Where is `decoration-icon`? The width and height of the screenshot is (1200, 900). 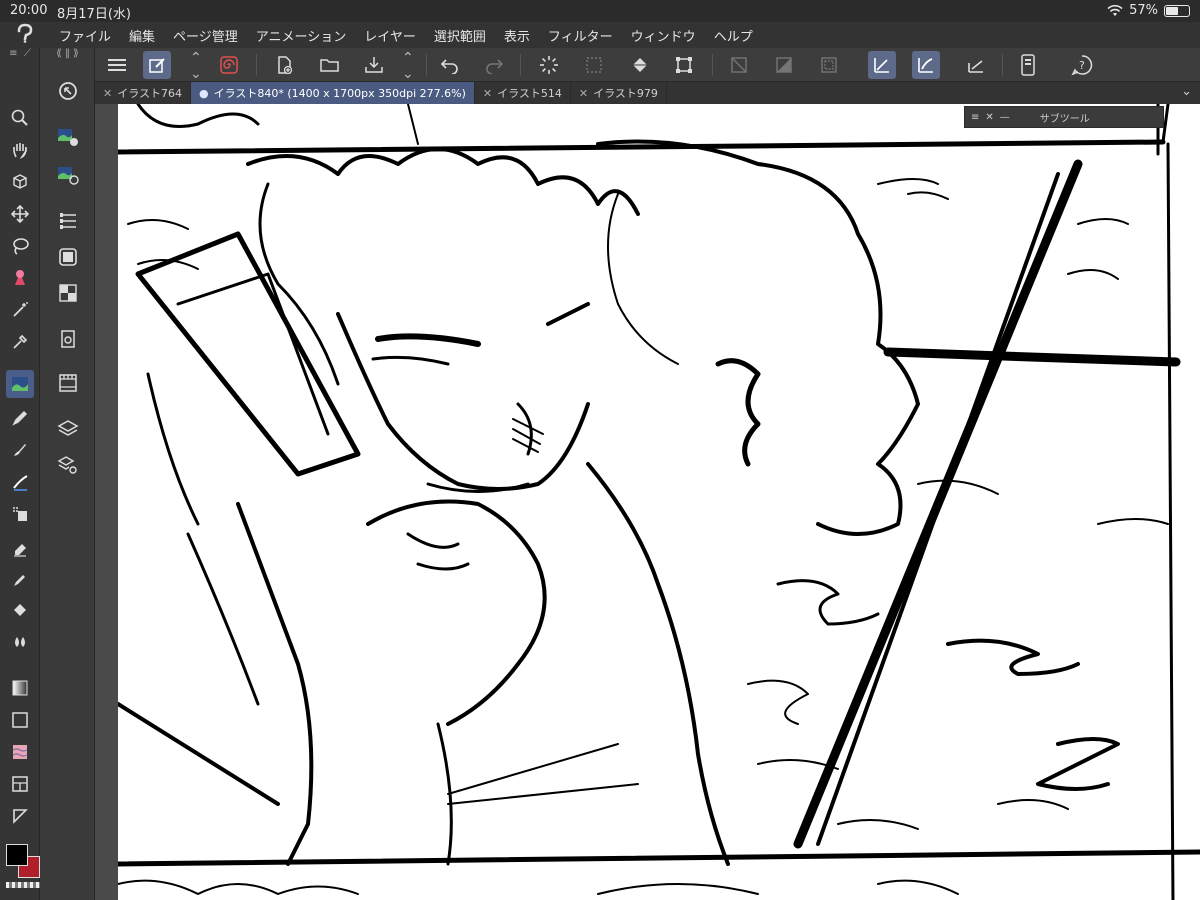
decoration-icon is located at coordinates (20, 514).